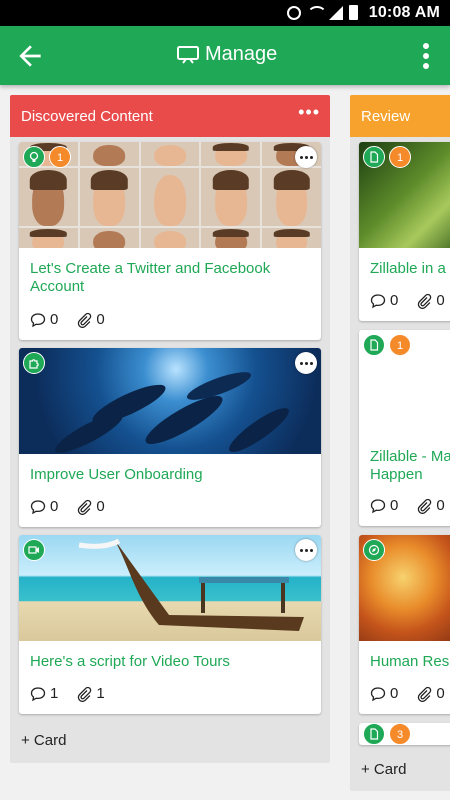 The height and width of the screenshot is (800, 450). I want to click on status-time: 10:08 AM, so click(404, 12).